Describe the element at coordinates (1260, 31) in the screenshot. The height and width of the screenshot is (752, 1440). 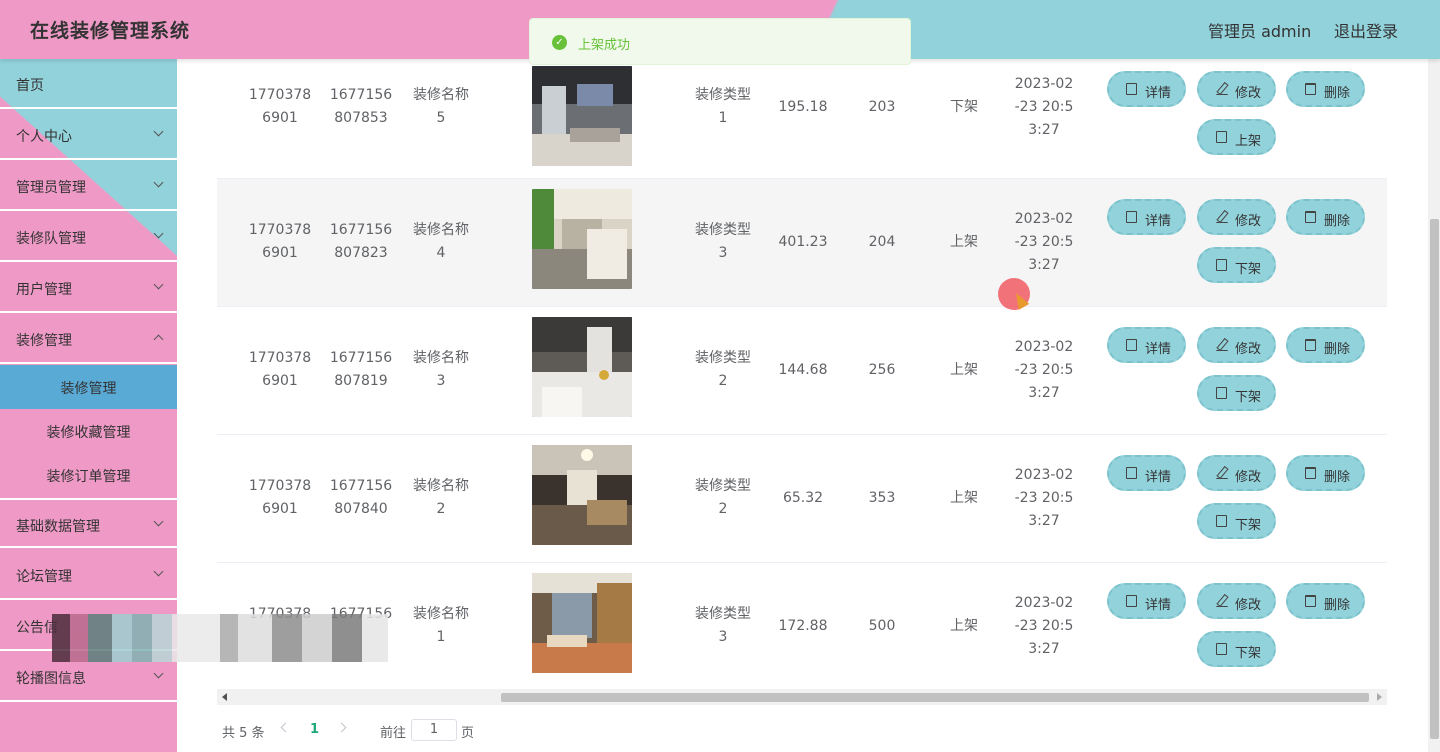
I see `admin-user-label: 管理员 admin` at that location.